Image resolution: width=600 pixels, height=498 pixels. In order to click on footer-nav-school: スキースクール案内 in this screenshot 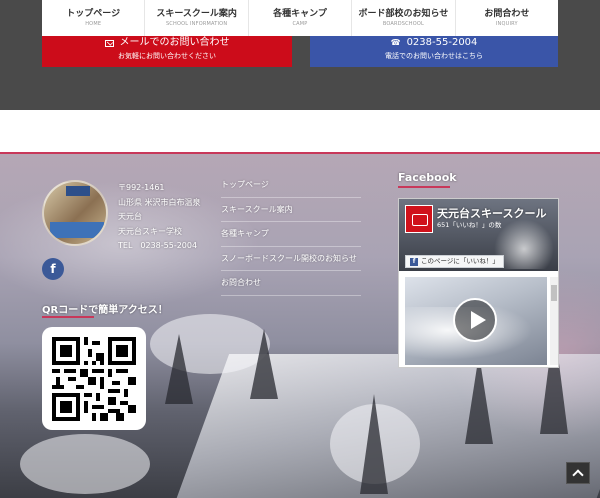, I will do `click(291, 210)`.